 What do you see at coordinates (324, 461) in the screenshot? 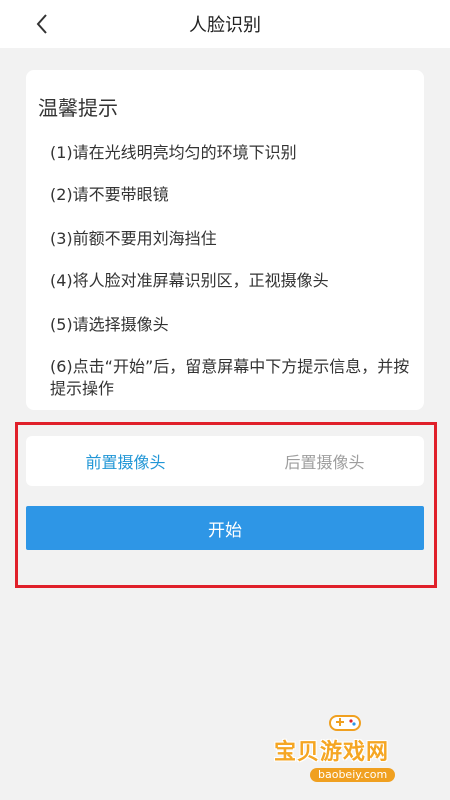
I see `rear-camera-option: 后置摄像头` at bounding box center [324, 461].